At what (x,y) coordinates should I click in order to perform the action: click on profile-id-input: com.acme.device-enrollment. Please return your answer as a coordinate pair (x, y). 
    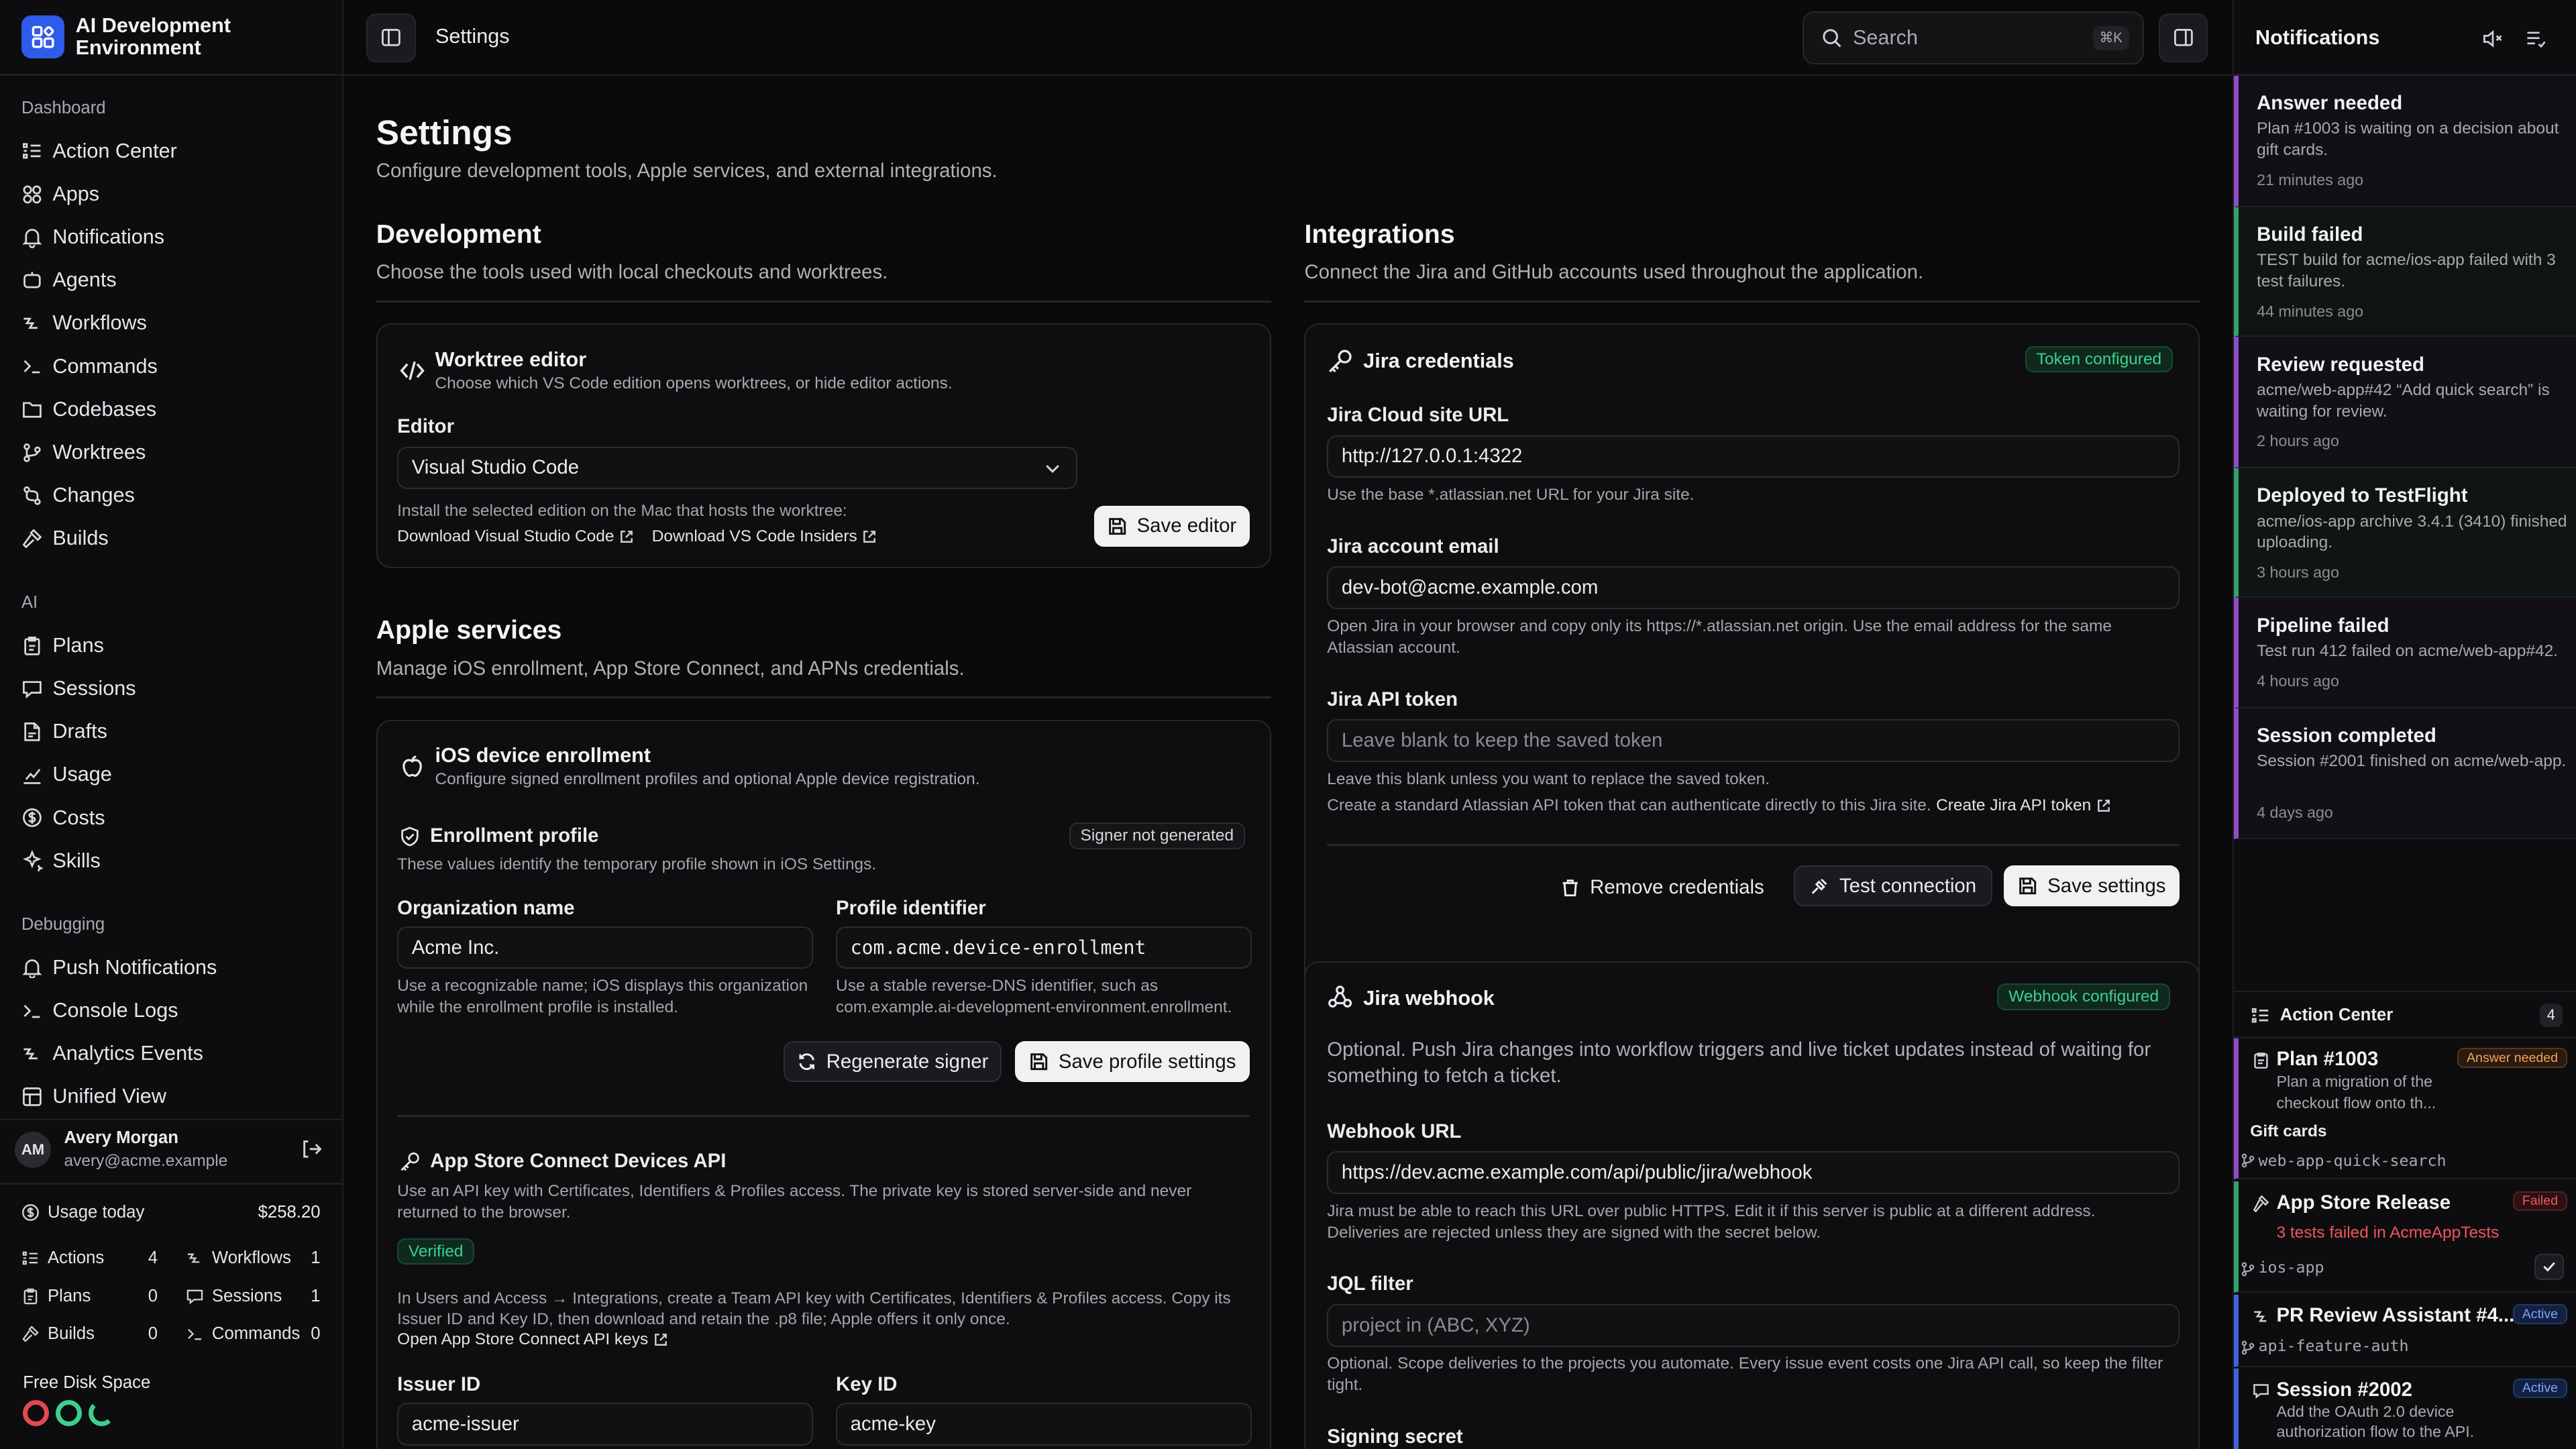
    Looking at the image, I should click on (1044, 947).